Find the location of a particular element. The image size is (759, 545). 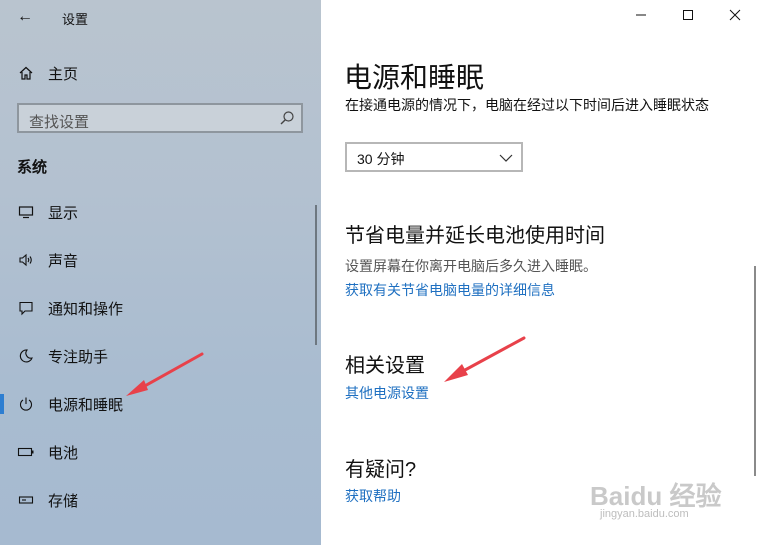

sidebar-item-home: 主页 is located at coordinates (160, 73).